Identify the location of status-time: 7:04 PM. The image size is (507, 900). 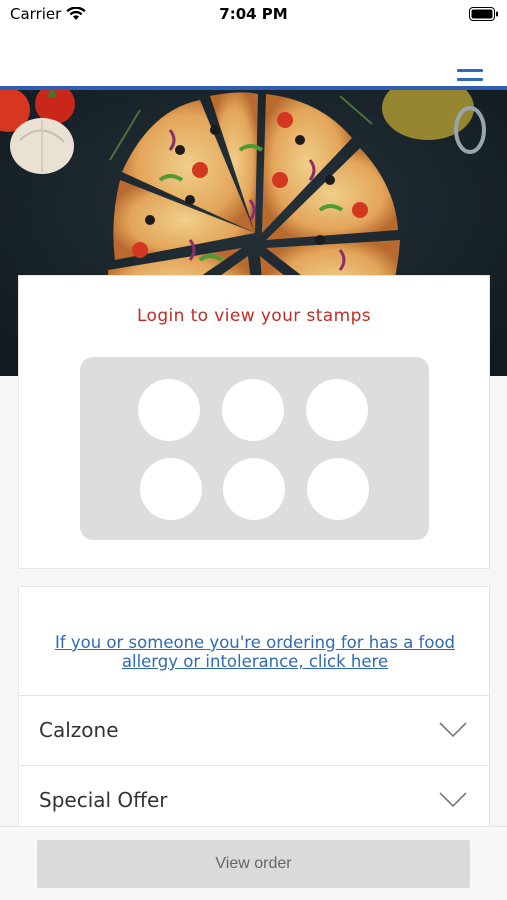
(253, 14).